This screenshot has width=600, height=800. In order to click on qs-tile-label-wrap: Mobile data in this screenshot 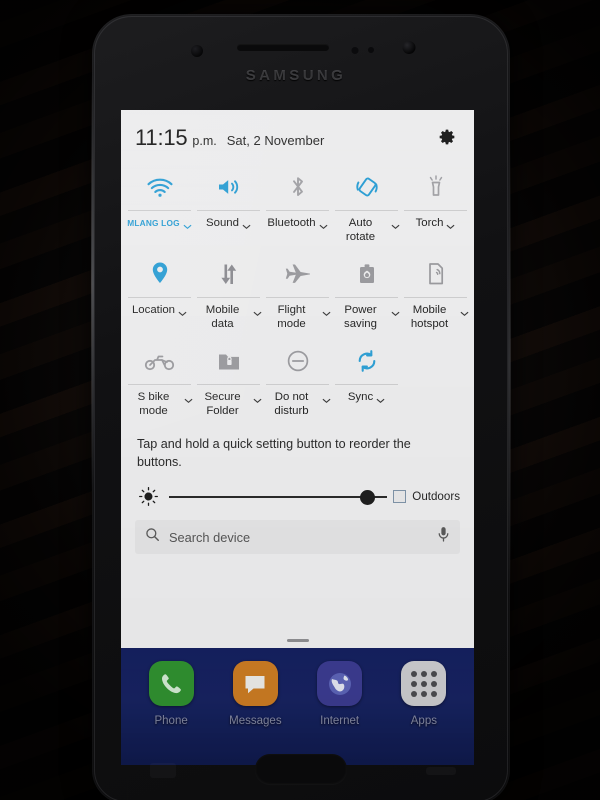, I will do `click(228, 316)`.